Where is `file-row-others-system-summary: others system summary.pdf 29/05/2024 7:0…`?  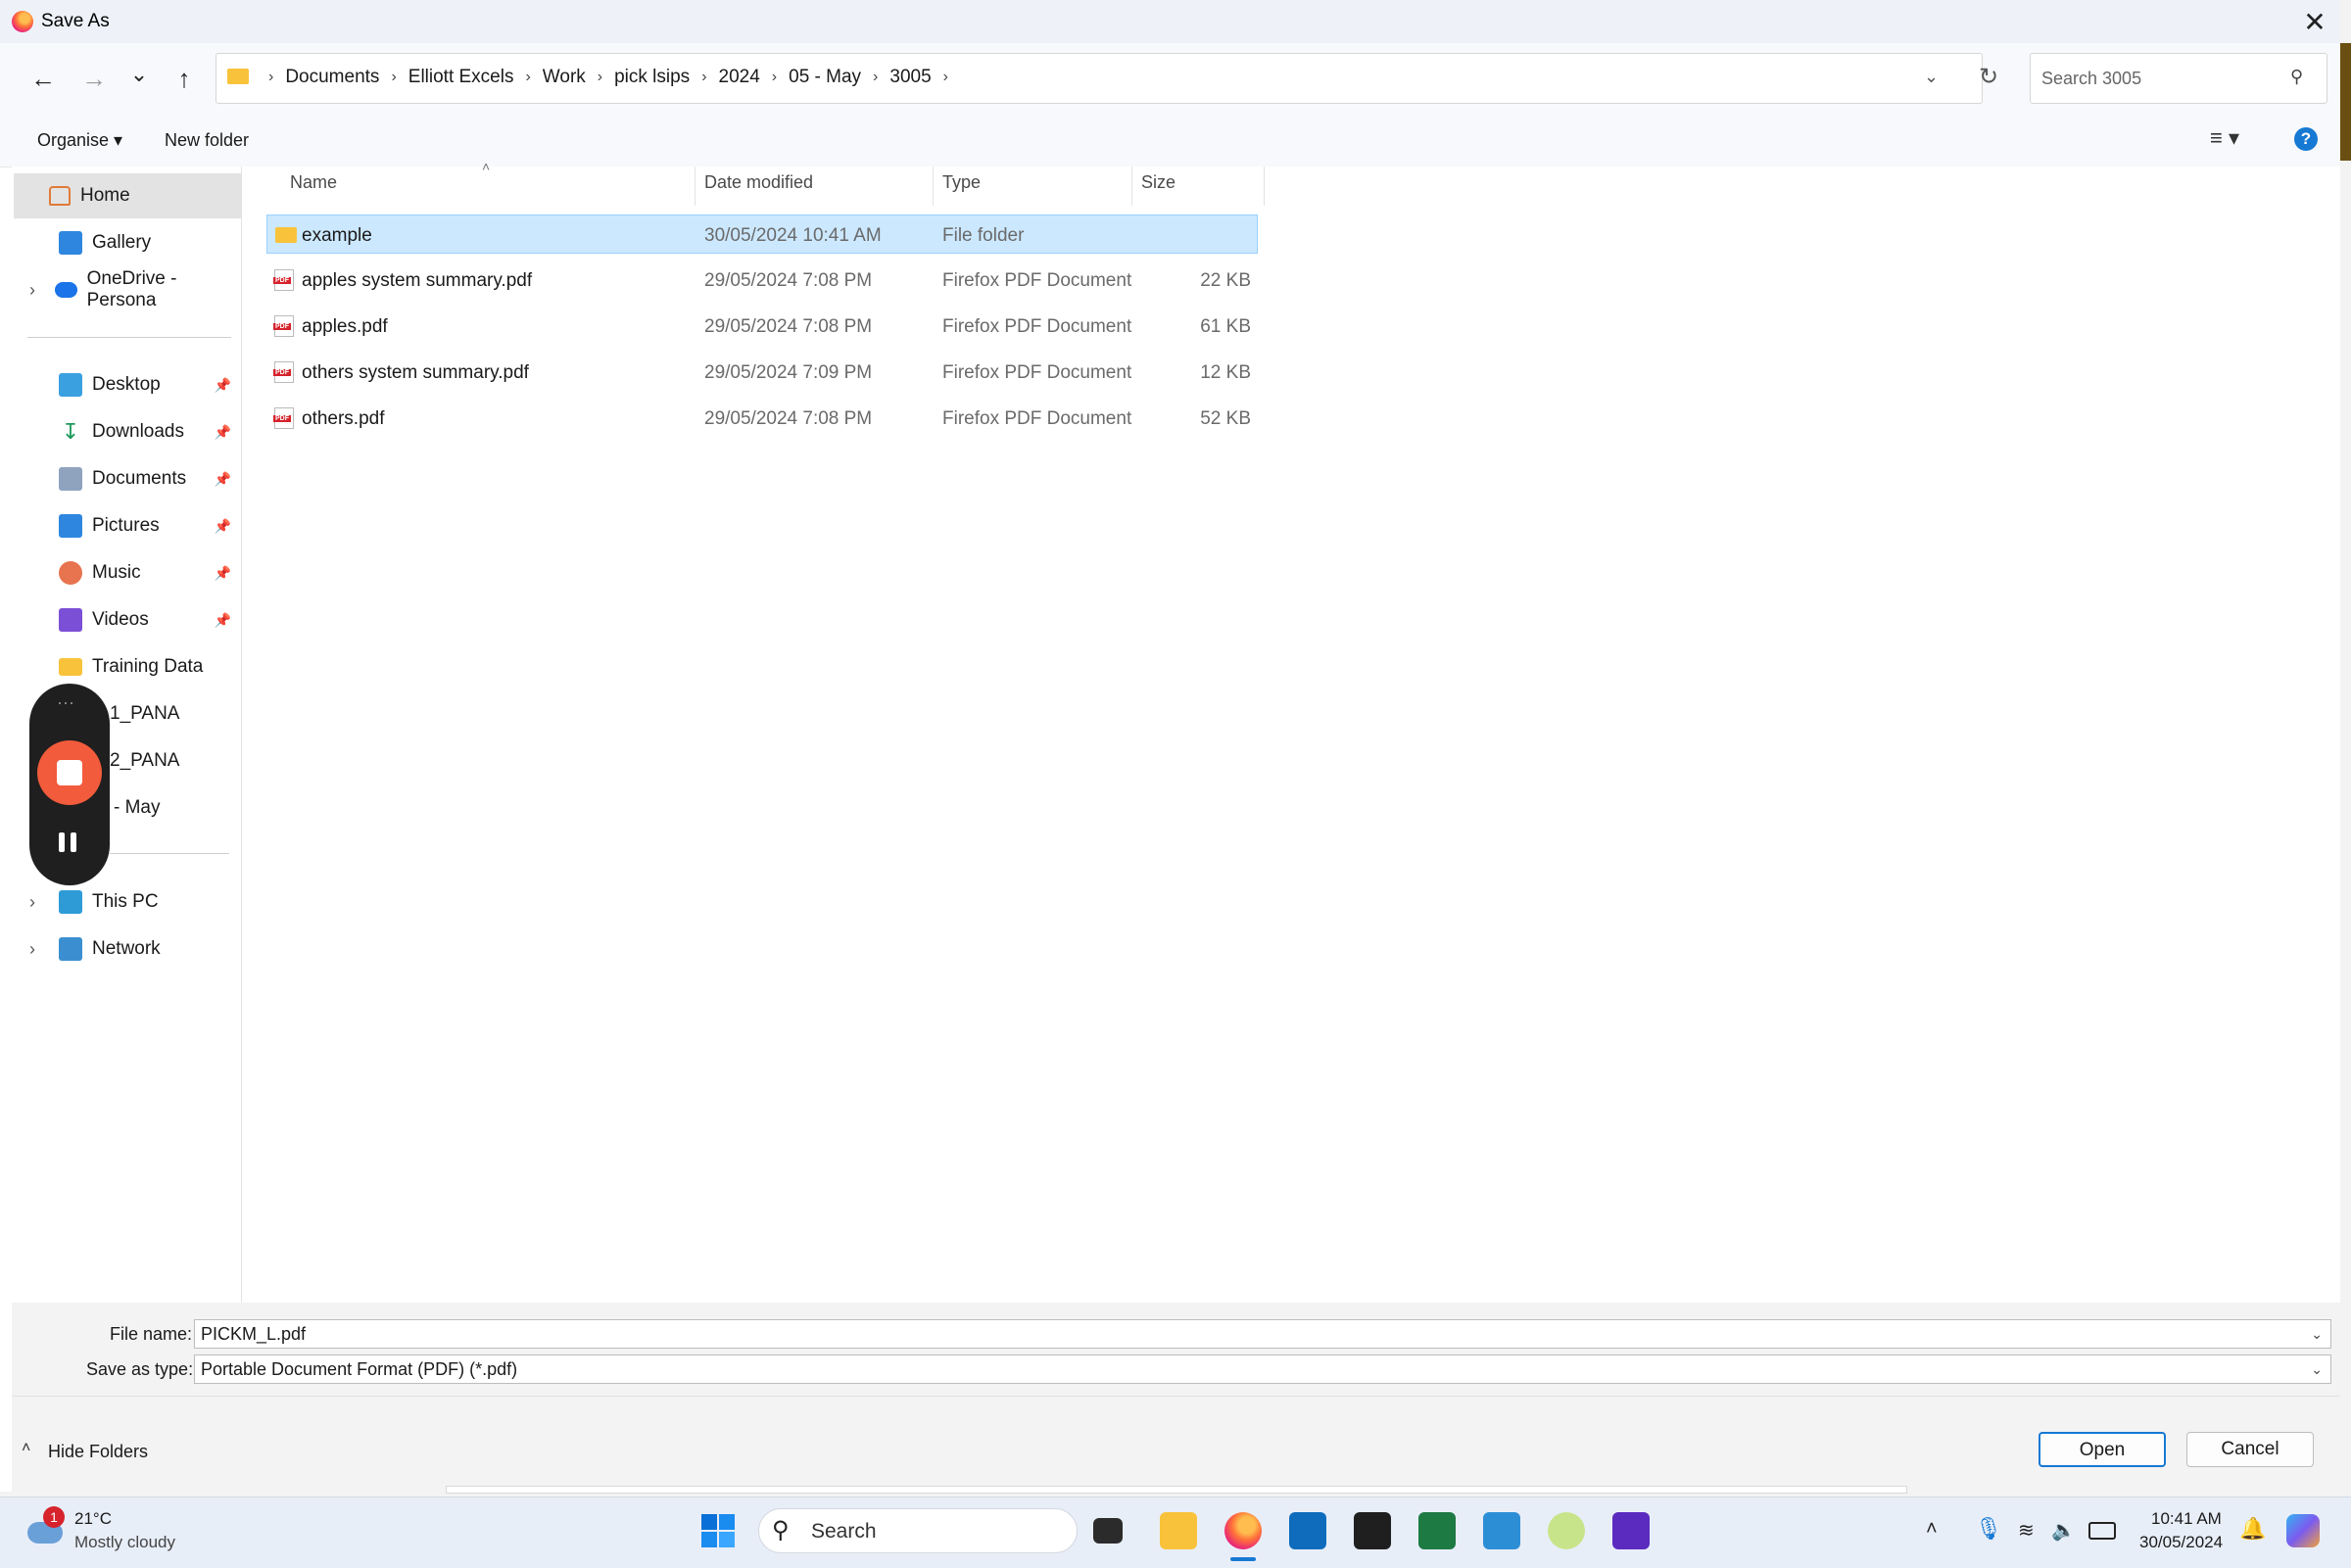 file-row-others-system-summary: others system summary.pdf 29/05/2024 7:0… is located at coordinates (762, 372).